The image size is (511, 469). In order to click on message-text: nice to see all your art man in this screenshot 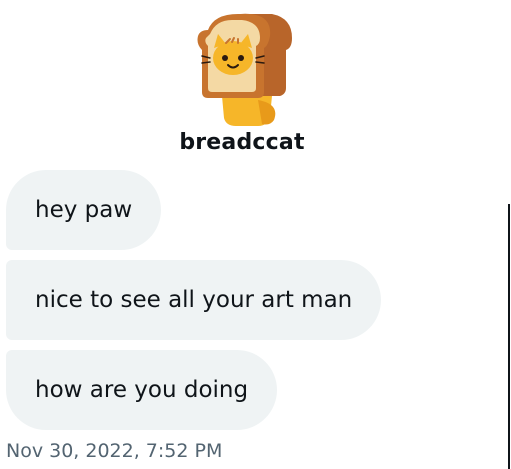, I will do `click(194, 300)`.